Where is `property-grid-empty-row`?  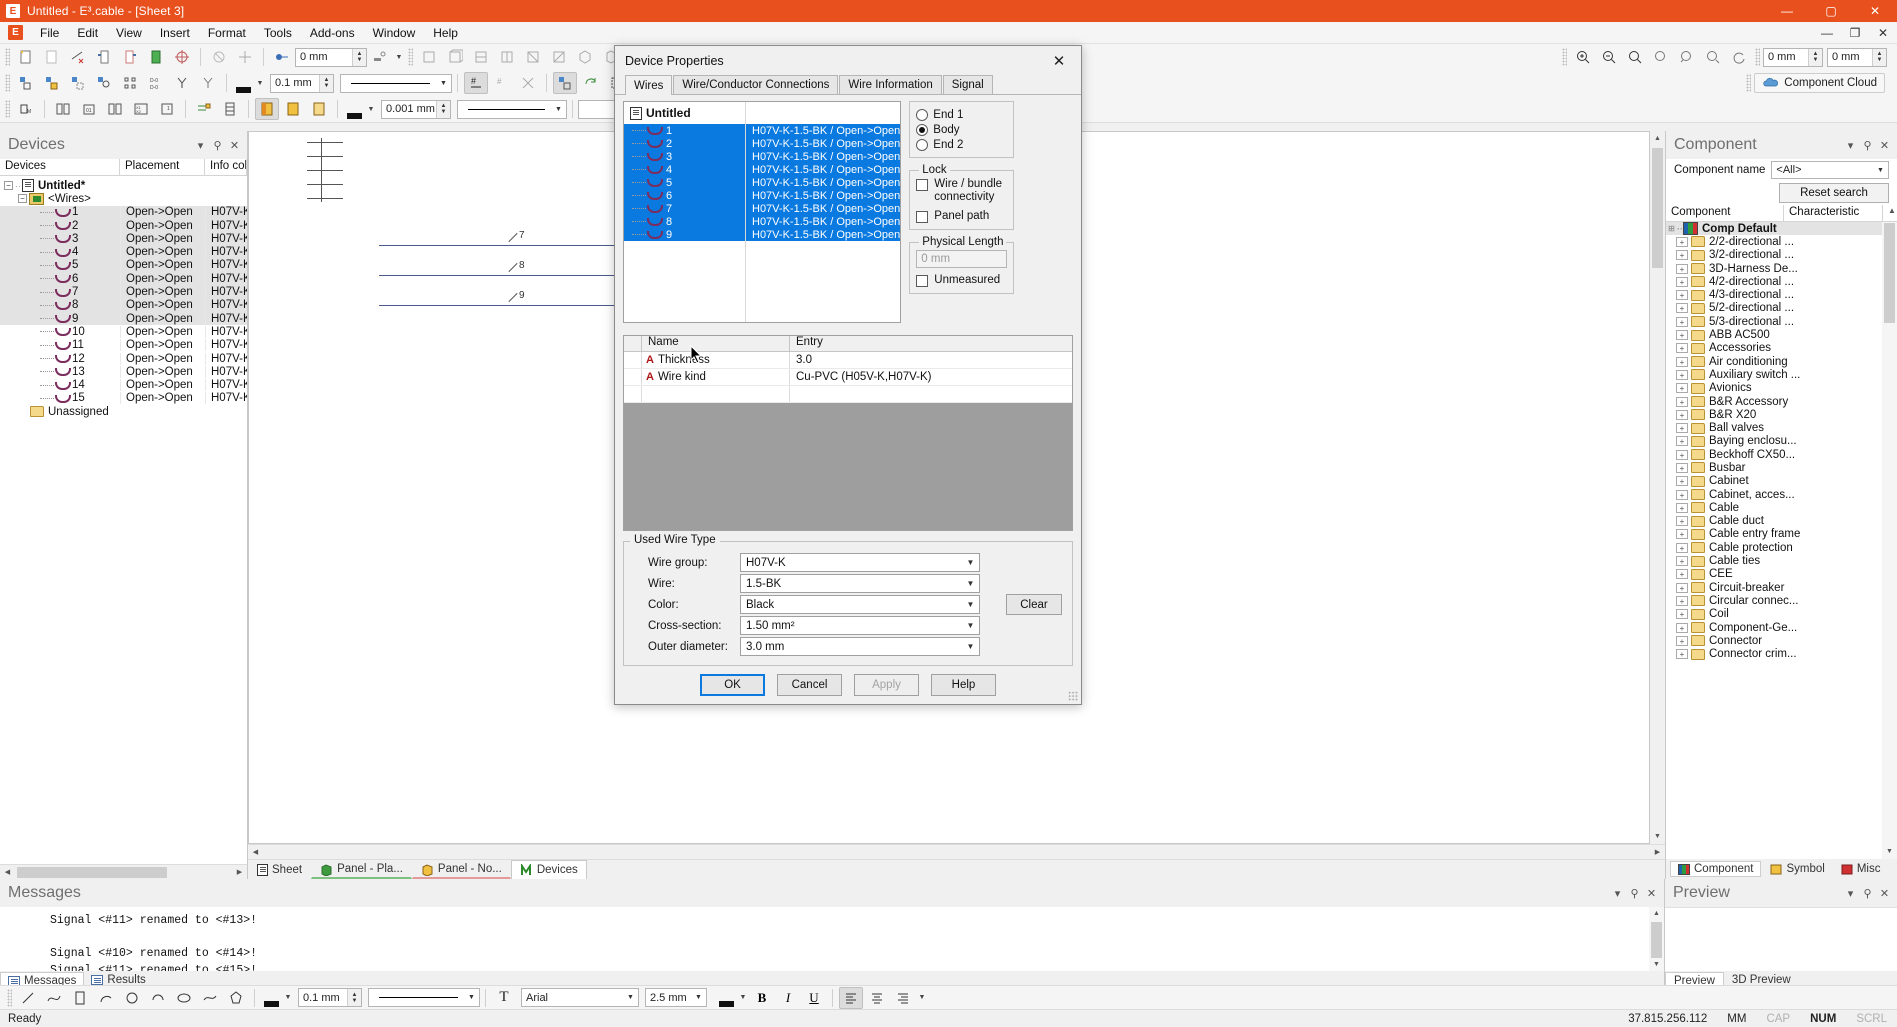
property-grid-empty-row is located at coordinates (848, 394).